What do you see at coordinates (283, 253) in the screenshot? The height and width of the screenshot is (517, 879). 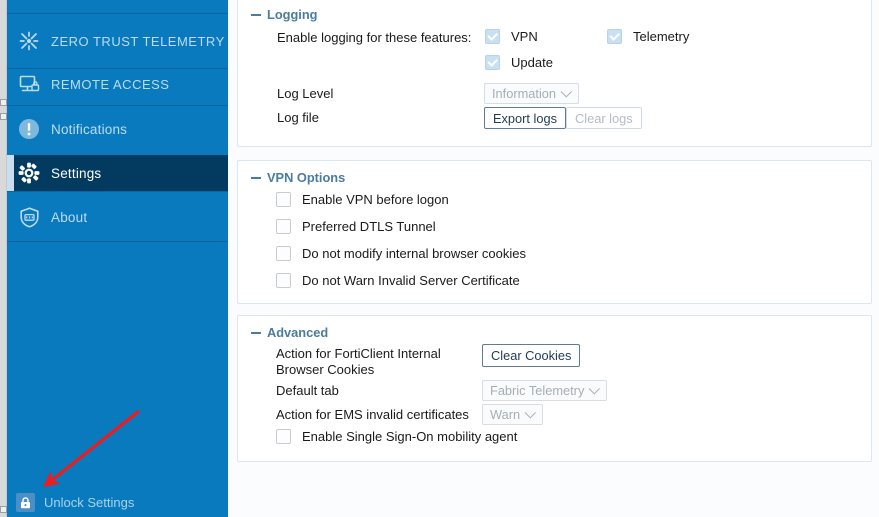 I see `do-not-modify-cookies-checkbox` at bounding box center [283, 253].